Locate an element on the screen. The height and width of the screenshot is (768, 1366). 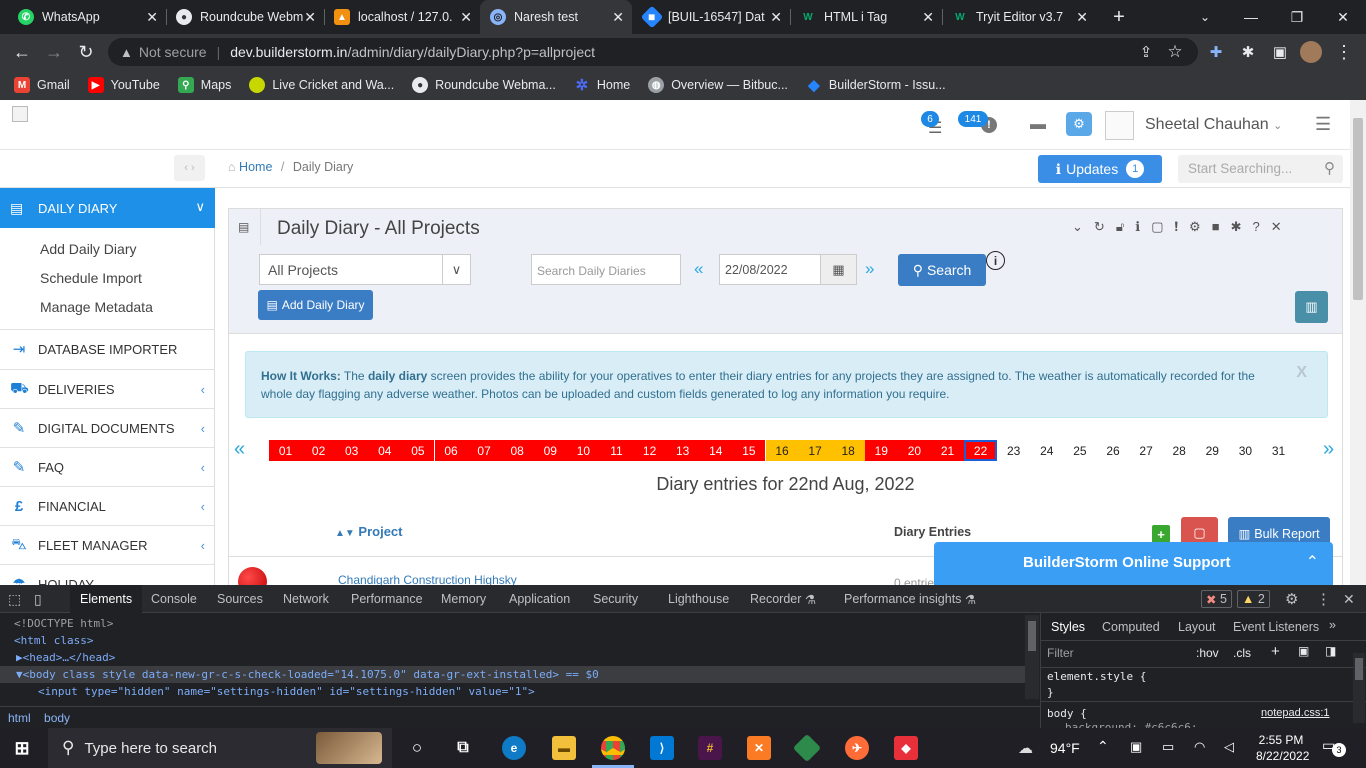
sidebar-item-daily-diary: ▤ DAILY DIARY ∨ is located at coordinates (107, 208).